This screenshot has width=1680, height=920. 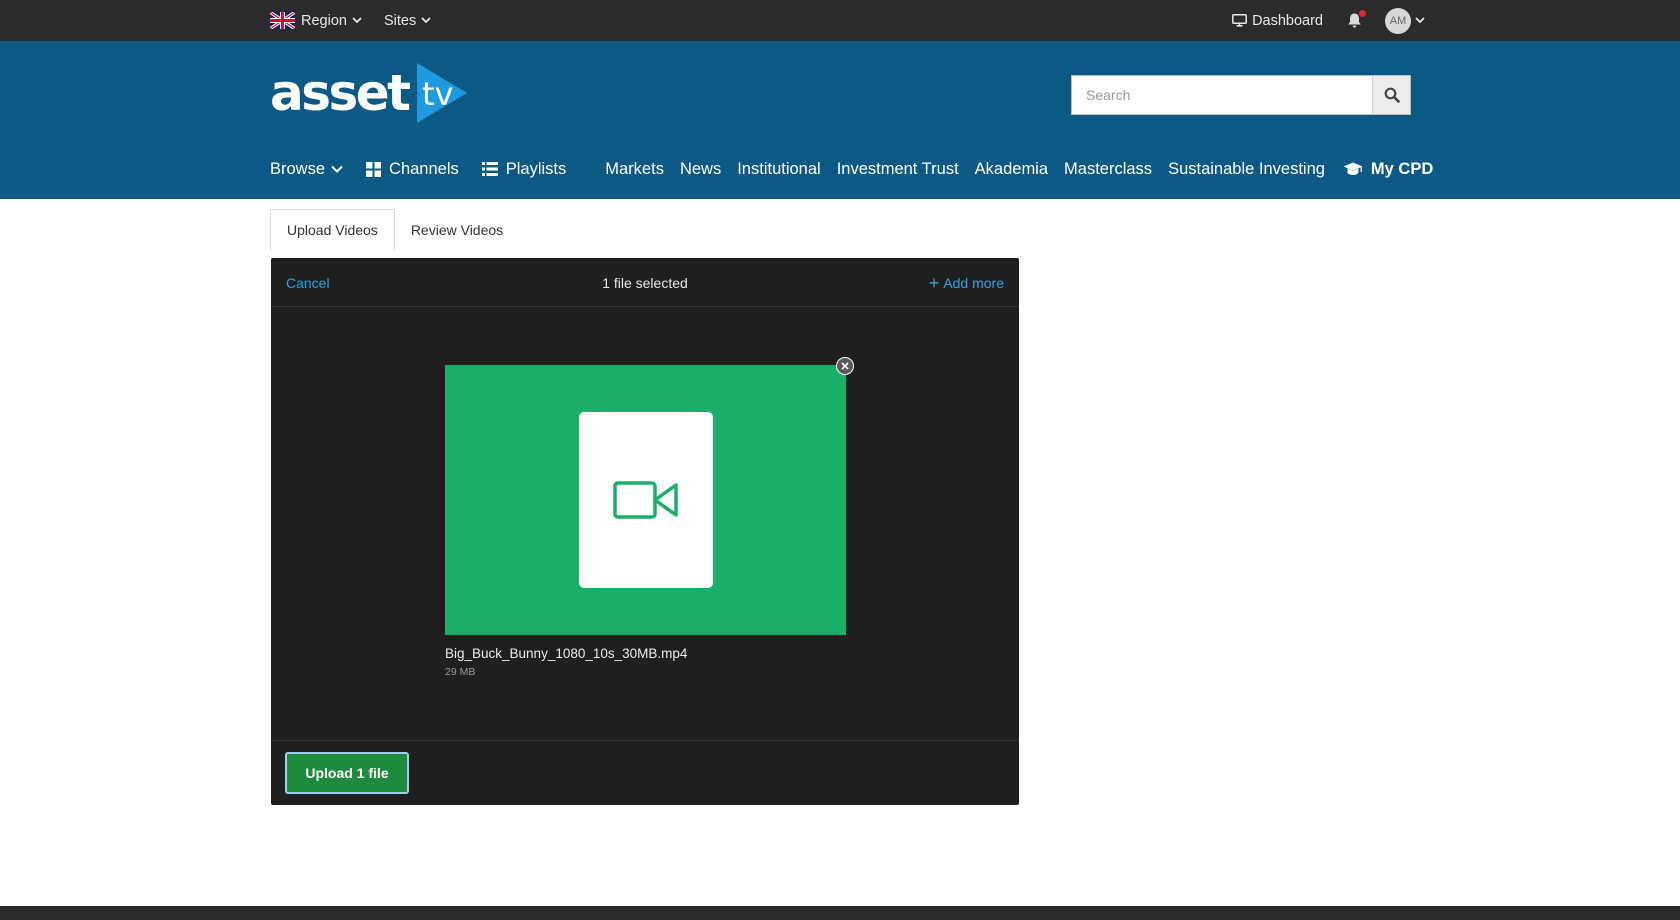 I want to click on add-more-button: + Add more, so click(x=966, y=282).